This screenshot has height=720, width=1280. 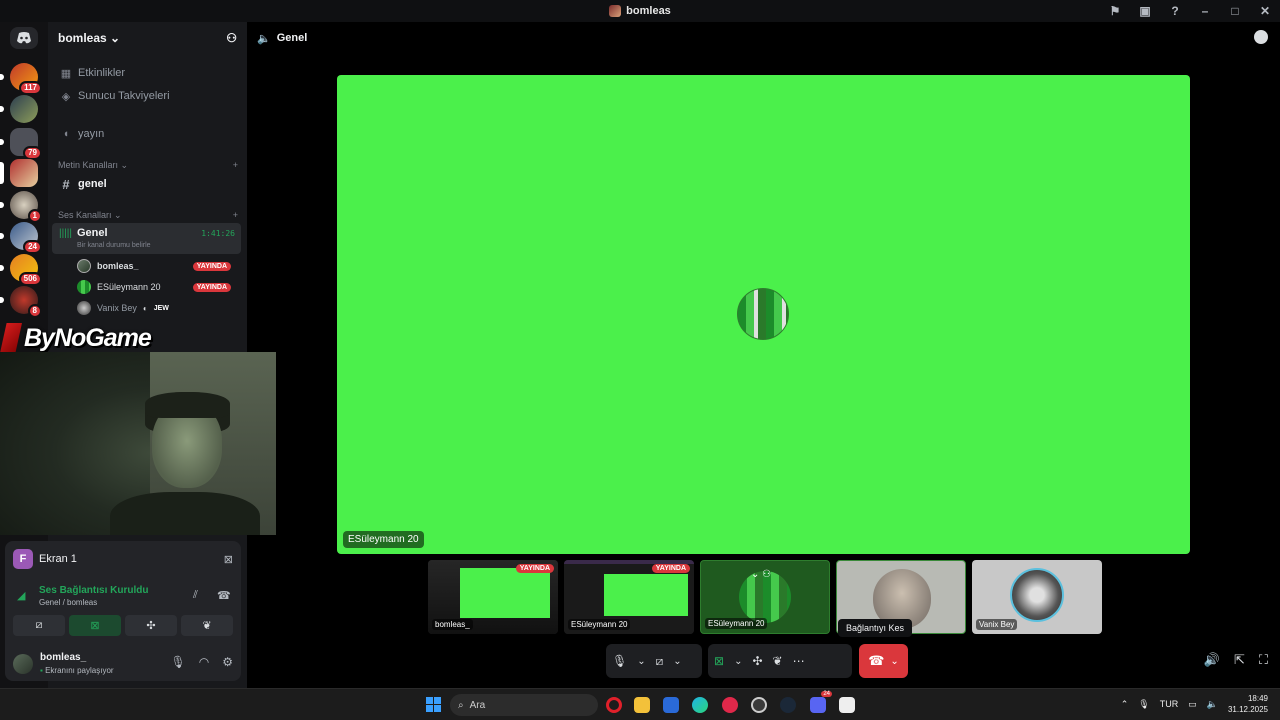 What do you see at coordinates (642, 705) in the screenshot?
I see `file-explorer-icon` at bounding box center [642, 705].